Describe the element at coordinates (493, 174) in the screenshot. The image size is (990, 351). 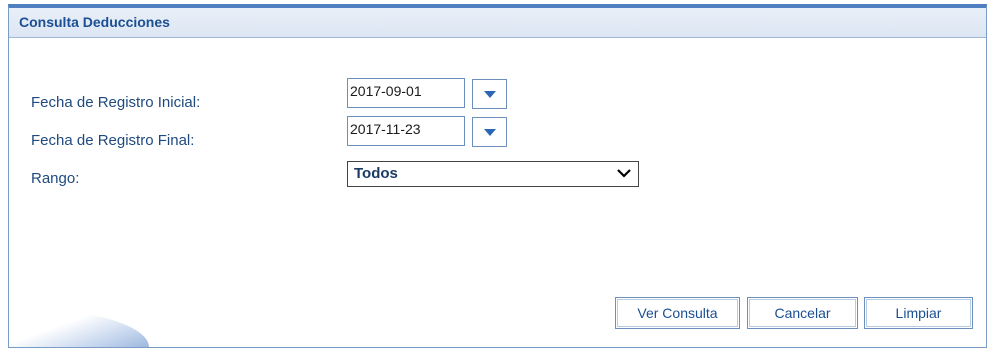
I see `rango-select: Todos` at that location.